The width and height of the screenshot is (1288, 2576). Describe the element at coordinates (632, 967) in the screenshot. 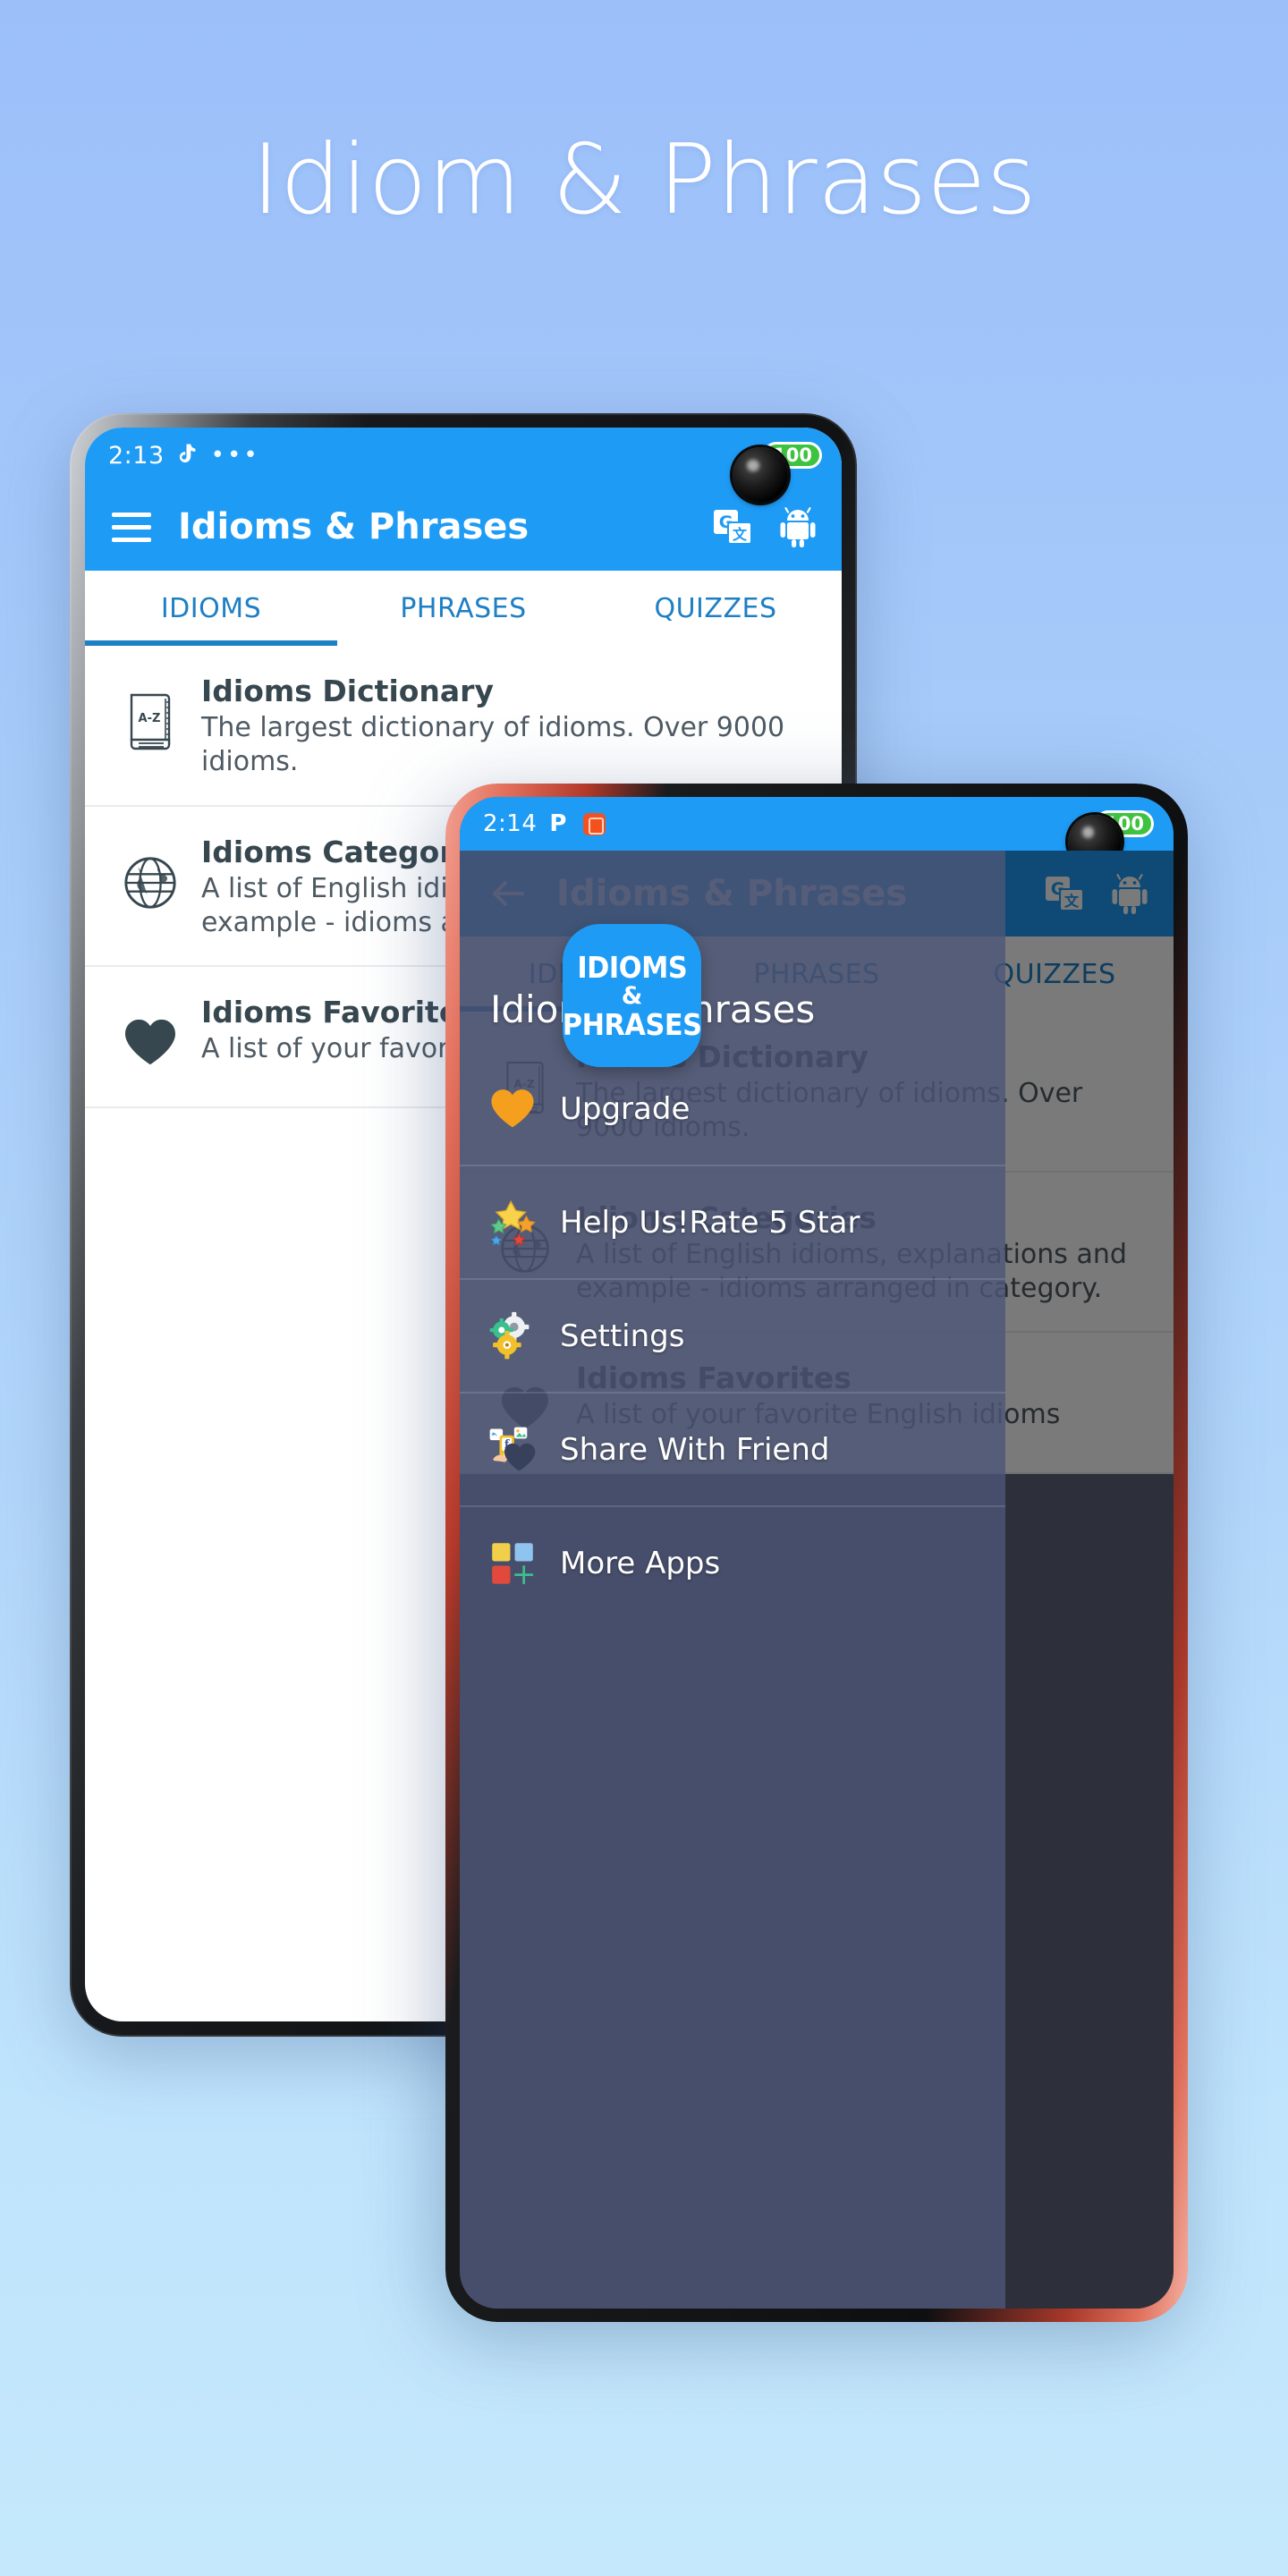

I see `app-logo-line1: IDIOMS` at that location.